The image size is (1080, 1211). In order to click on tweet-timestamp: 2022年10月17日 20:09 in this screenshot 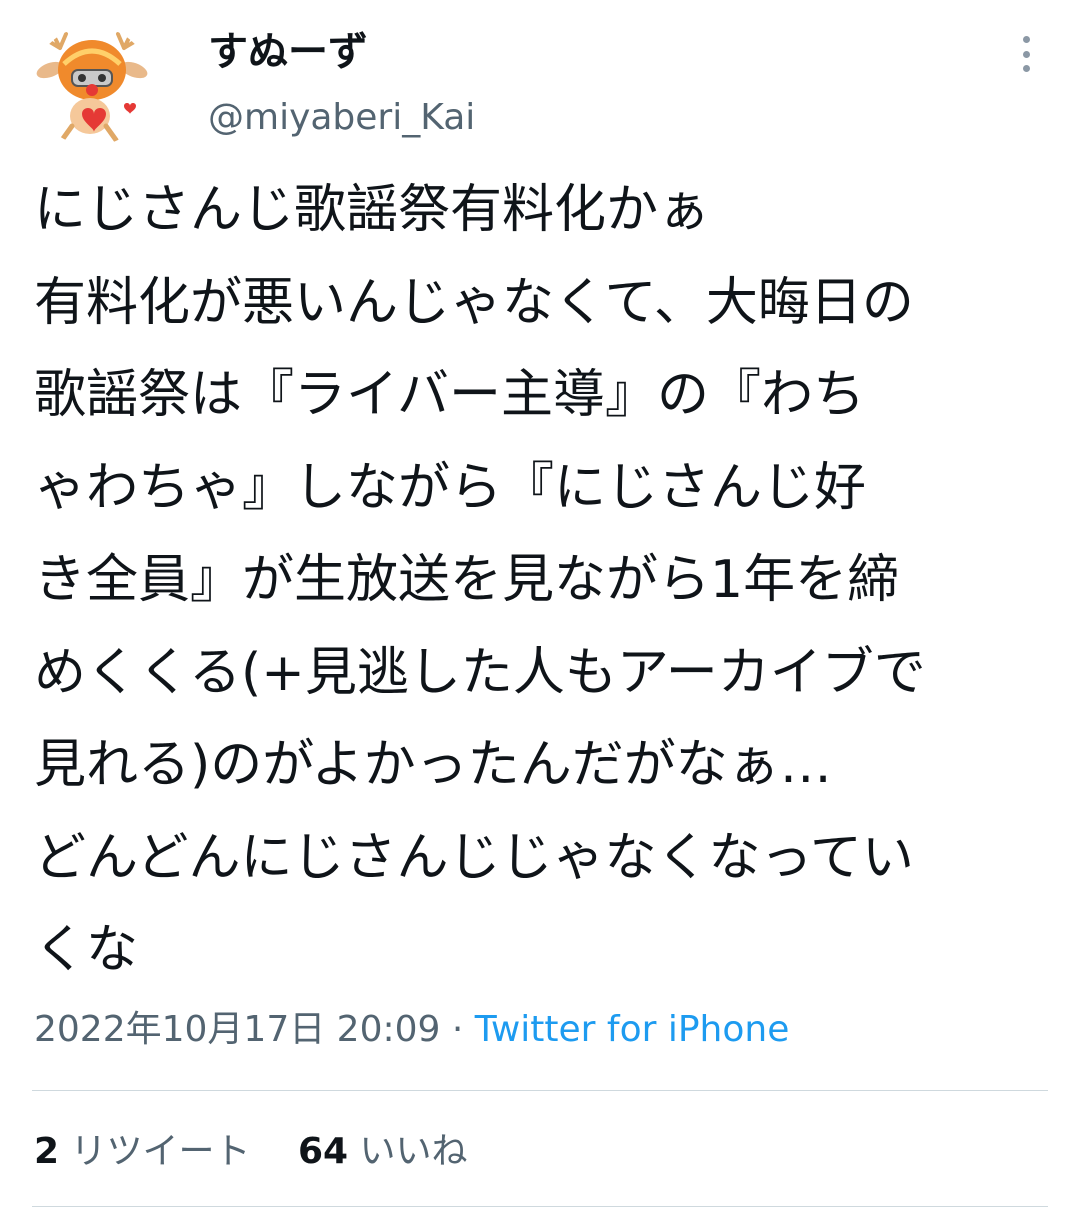, I will do `click(237, 1029)`.